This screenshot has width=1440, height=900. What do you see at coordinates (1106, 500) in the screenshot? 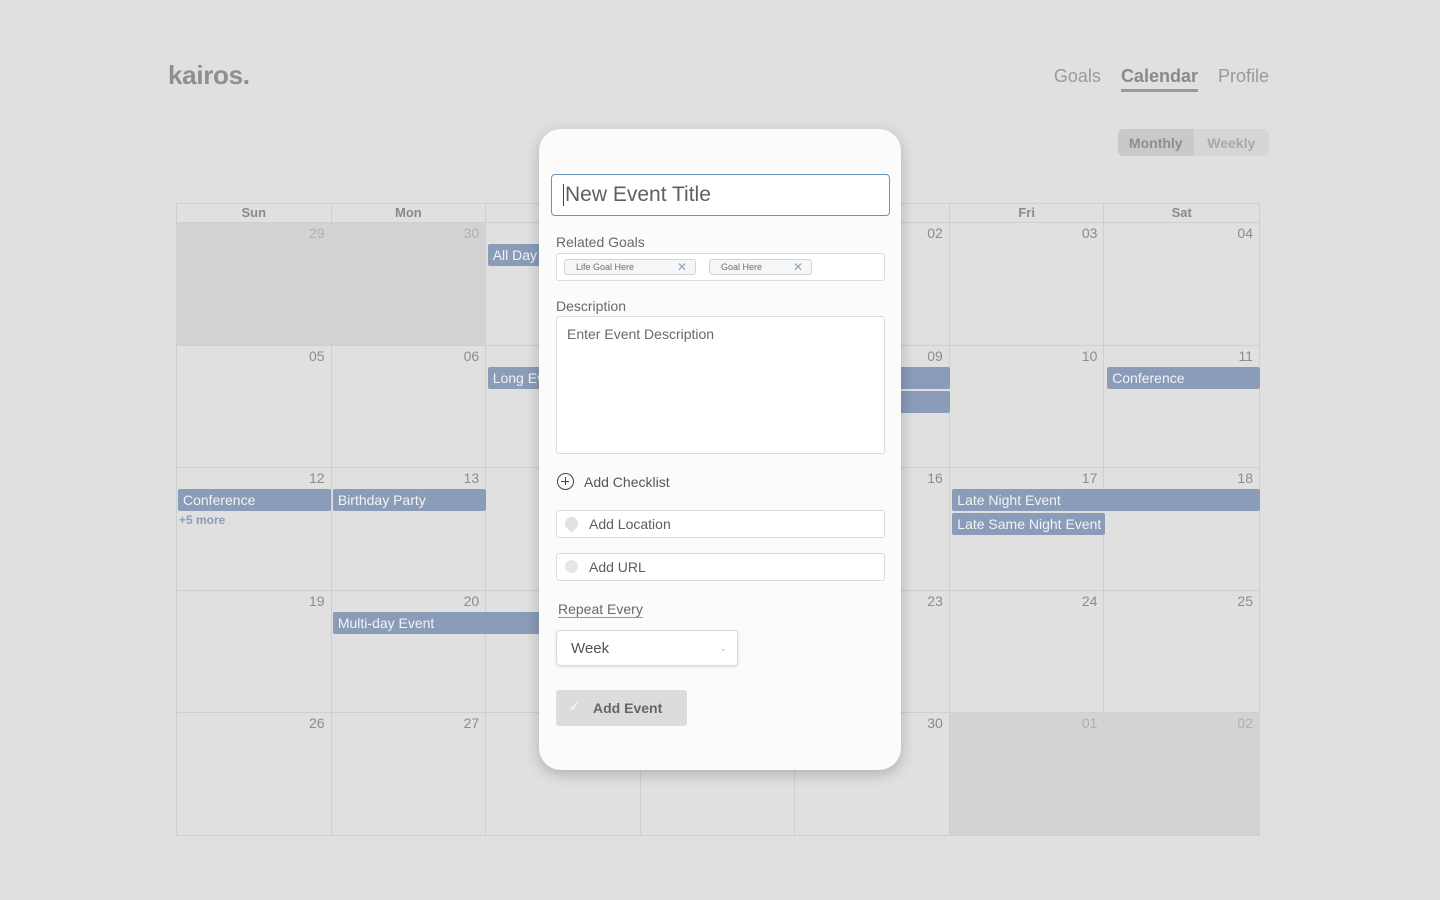
I see `calendar-event: Late Night Event` at bounding box center [1106, 500].